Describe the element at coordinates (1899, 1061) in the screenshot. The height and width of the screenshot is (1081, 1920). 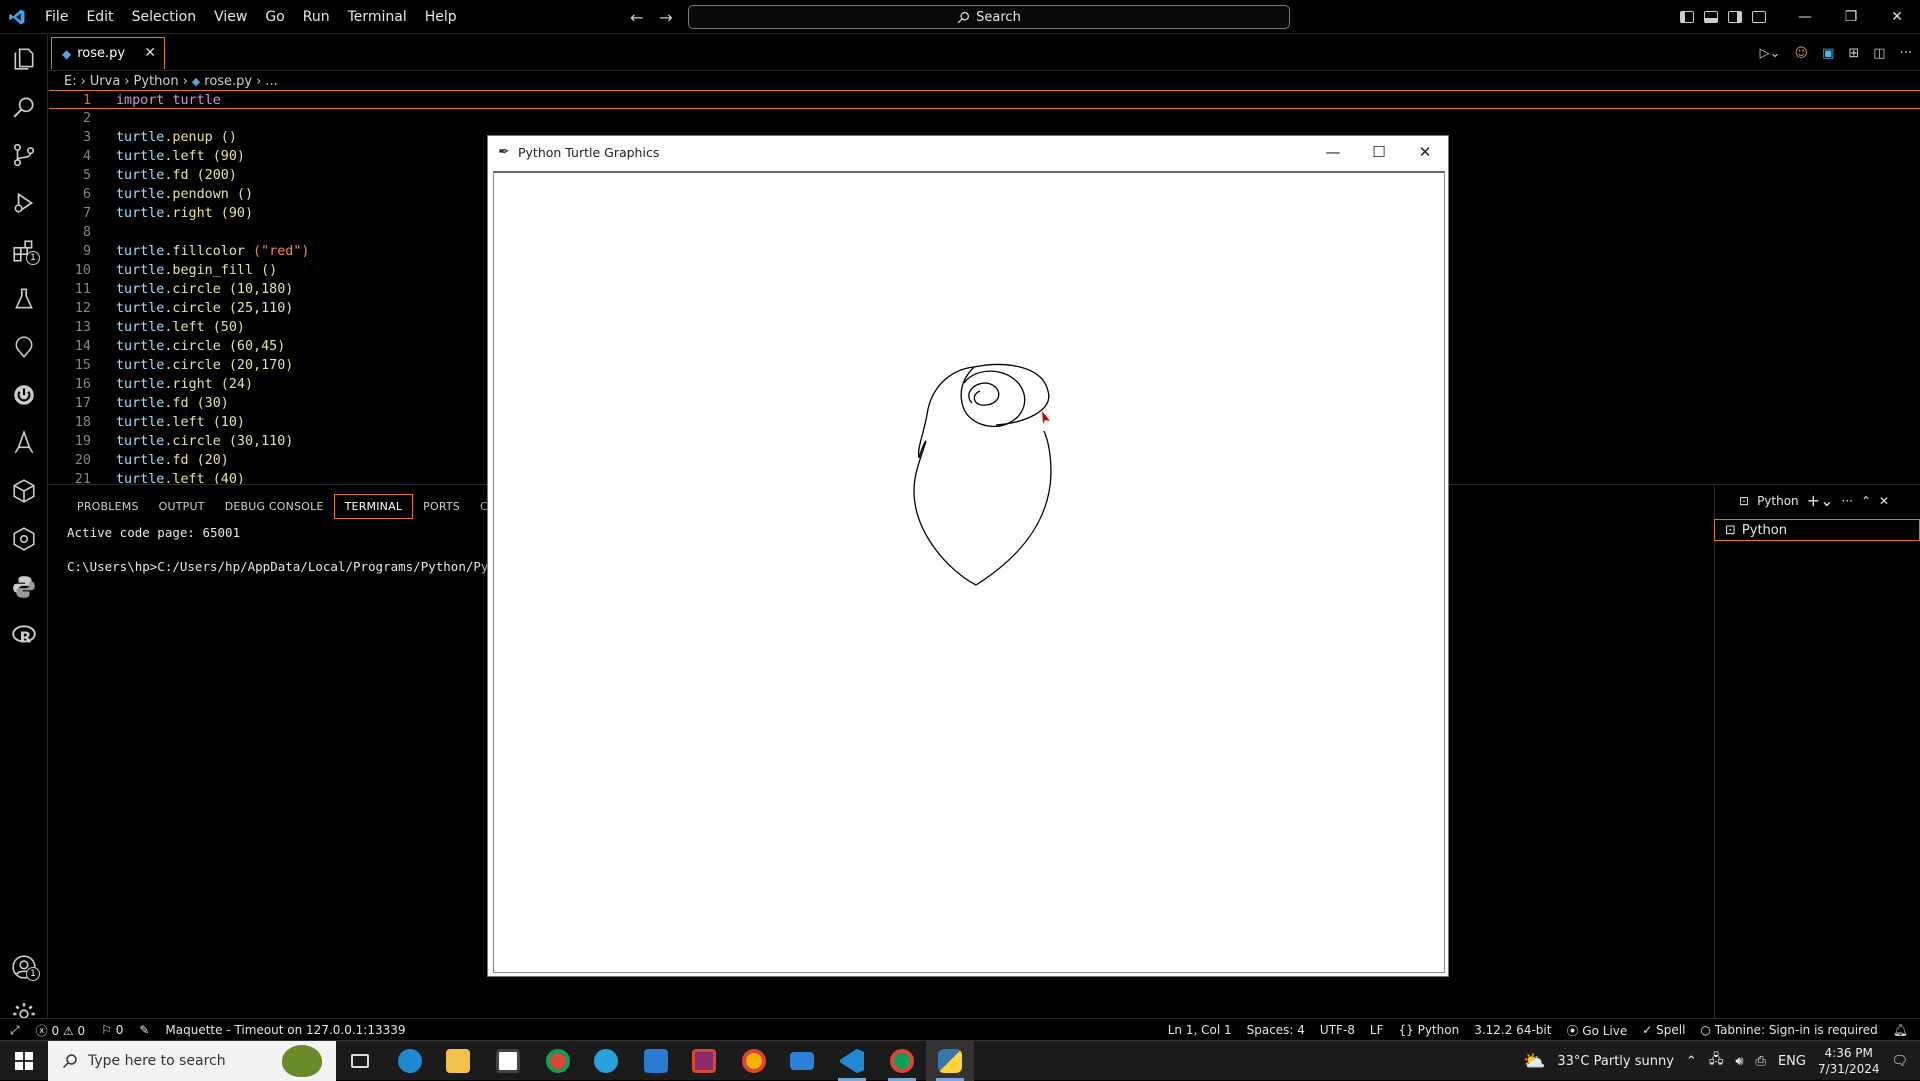
I see `notification-center-icon: 🗨︎` at that location.